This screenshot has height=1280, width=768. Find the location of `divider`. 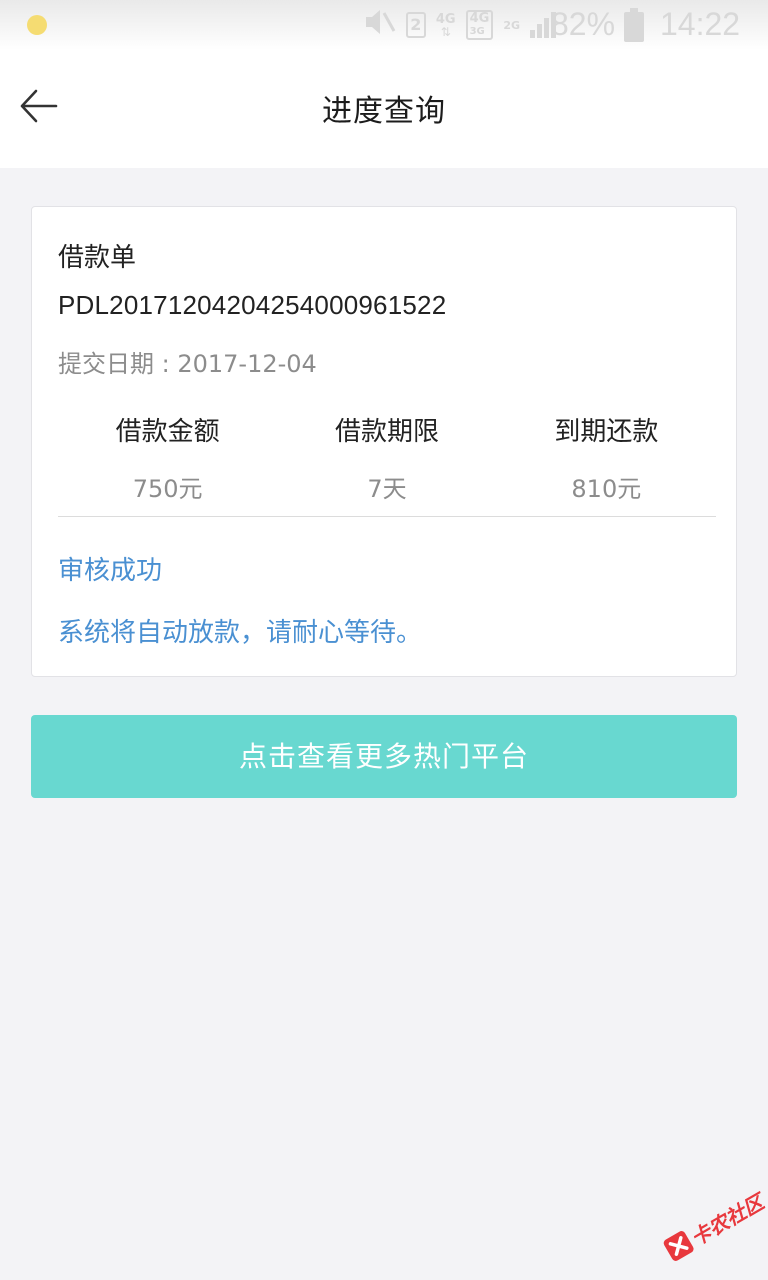

divider is located at coordinates (387, 516).